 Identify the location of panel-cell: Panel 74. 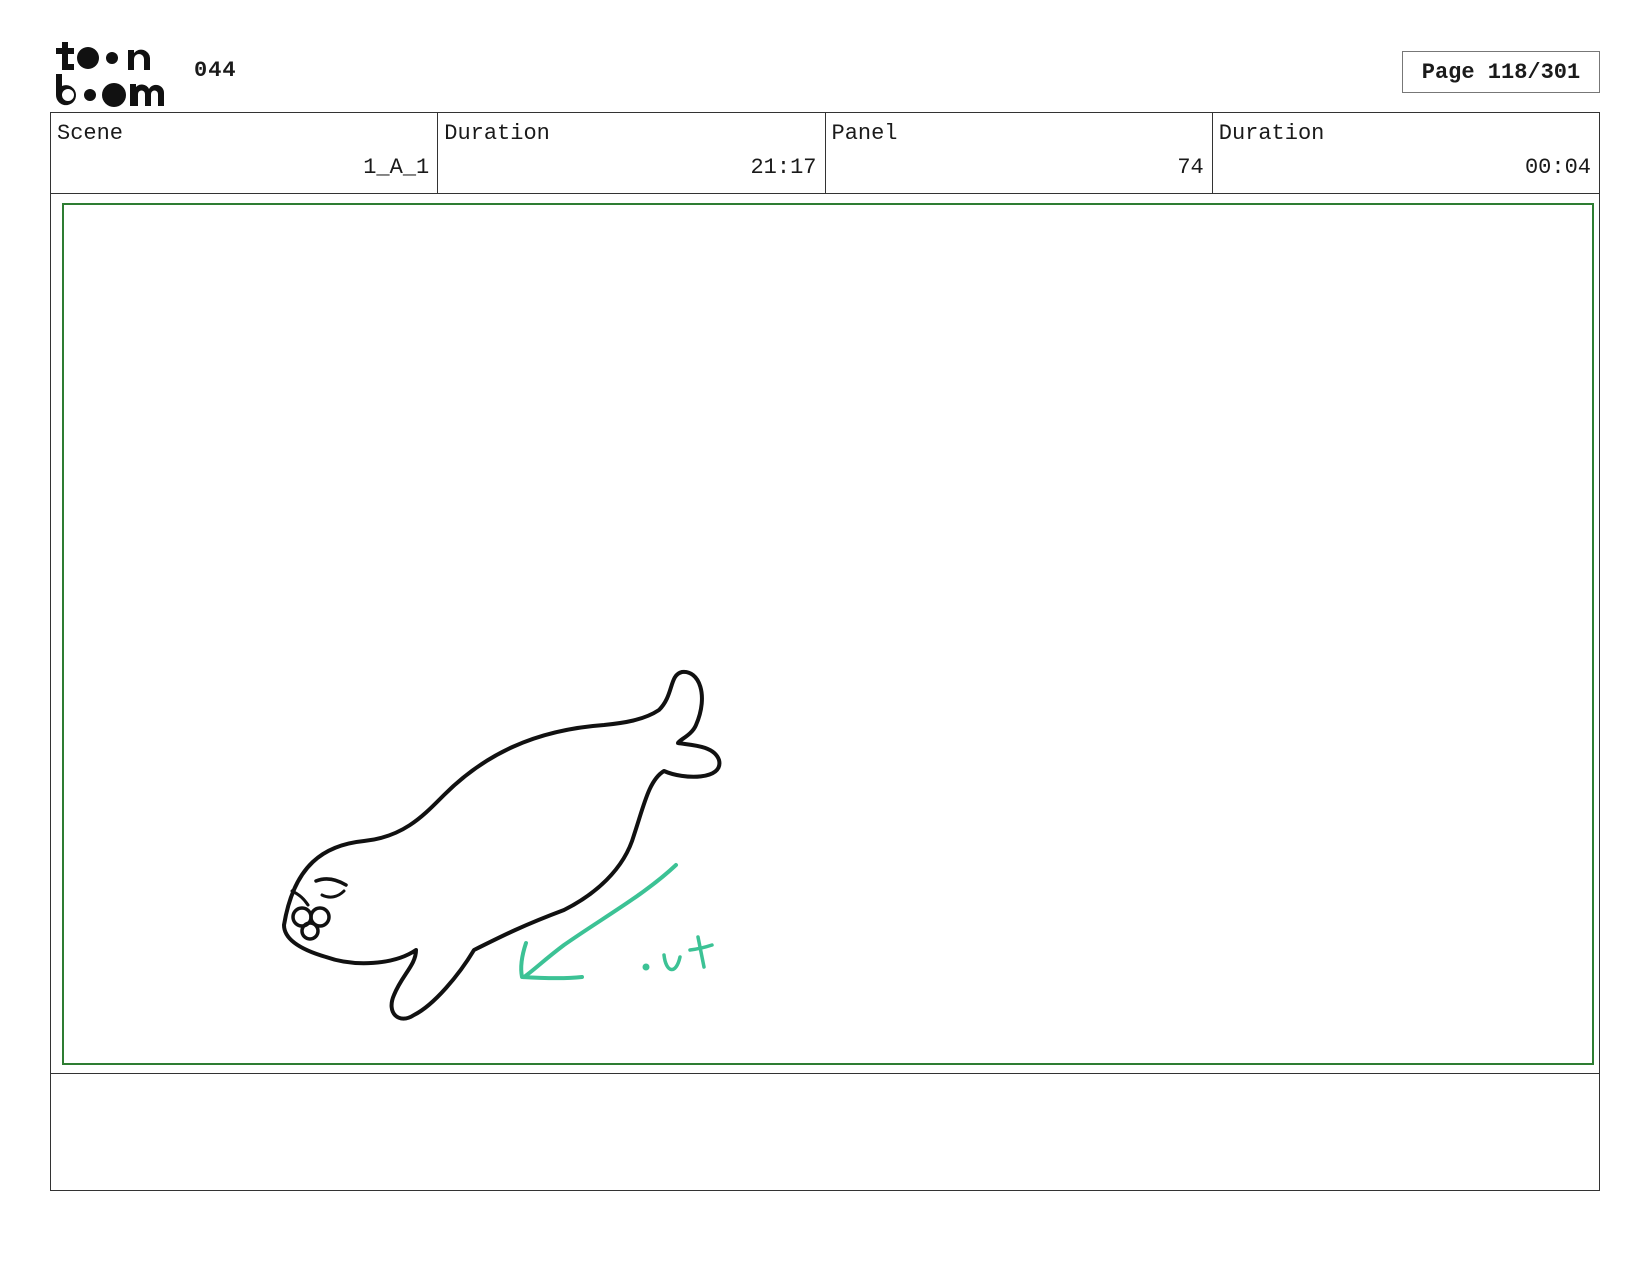
(1019, 153).